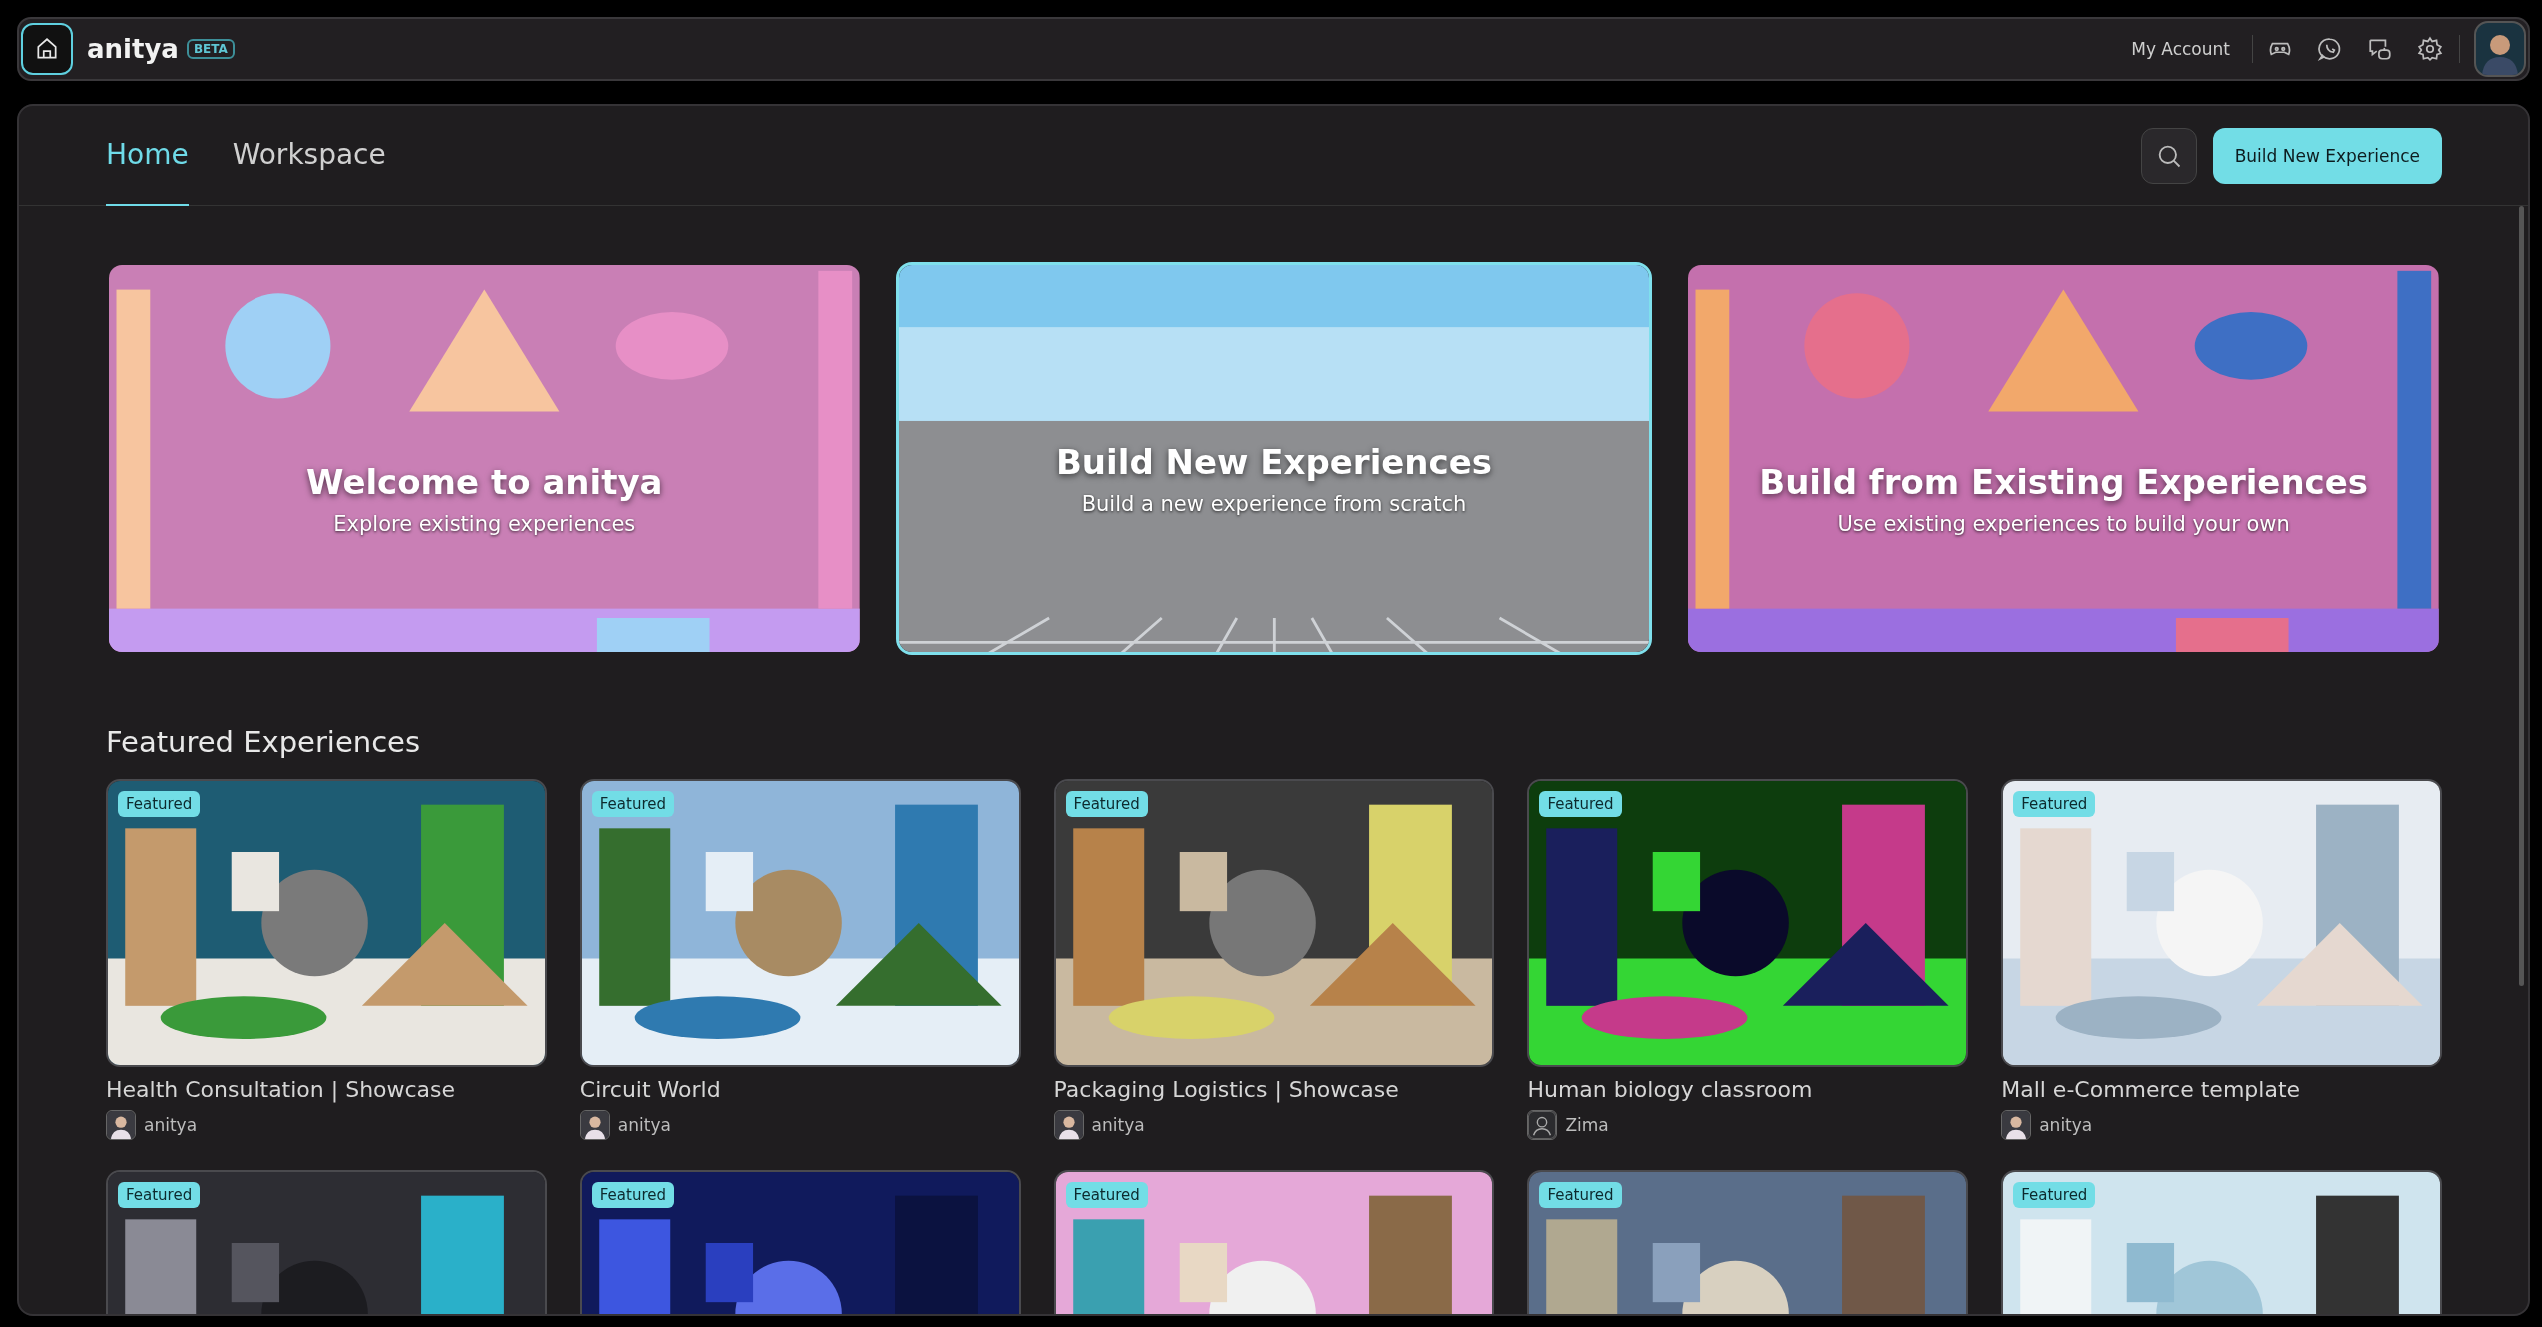 The image size is (2542, 1327). I want to click on home-icon, so click(47, 49).